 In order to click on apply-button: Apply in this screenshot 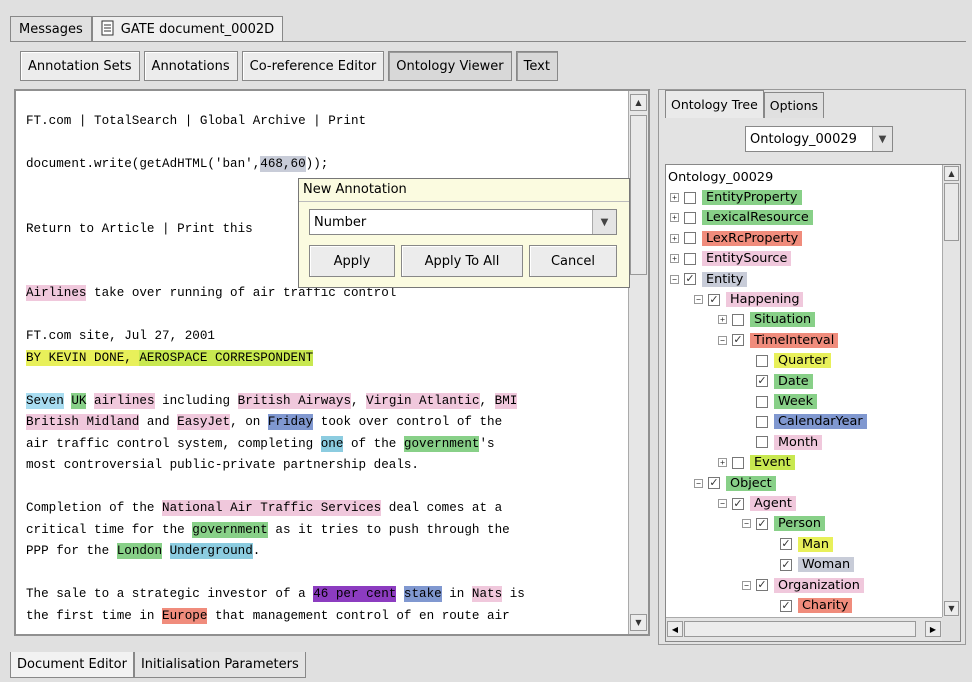, I will do `click(352, 261)`.